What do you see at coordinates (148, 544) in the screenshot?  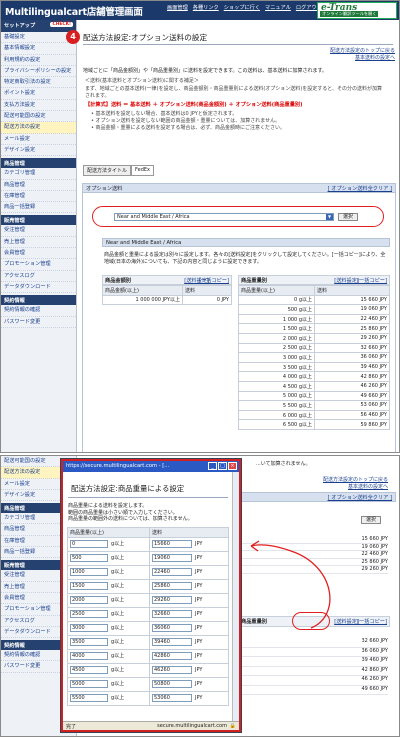 I see `table-row: 0 g以上 15660 JPY` at bounding box center [148, 544].